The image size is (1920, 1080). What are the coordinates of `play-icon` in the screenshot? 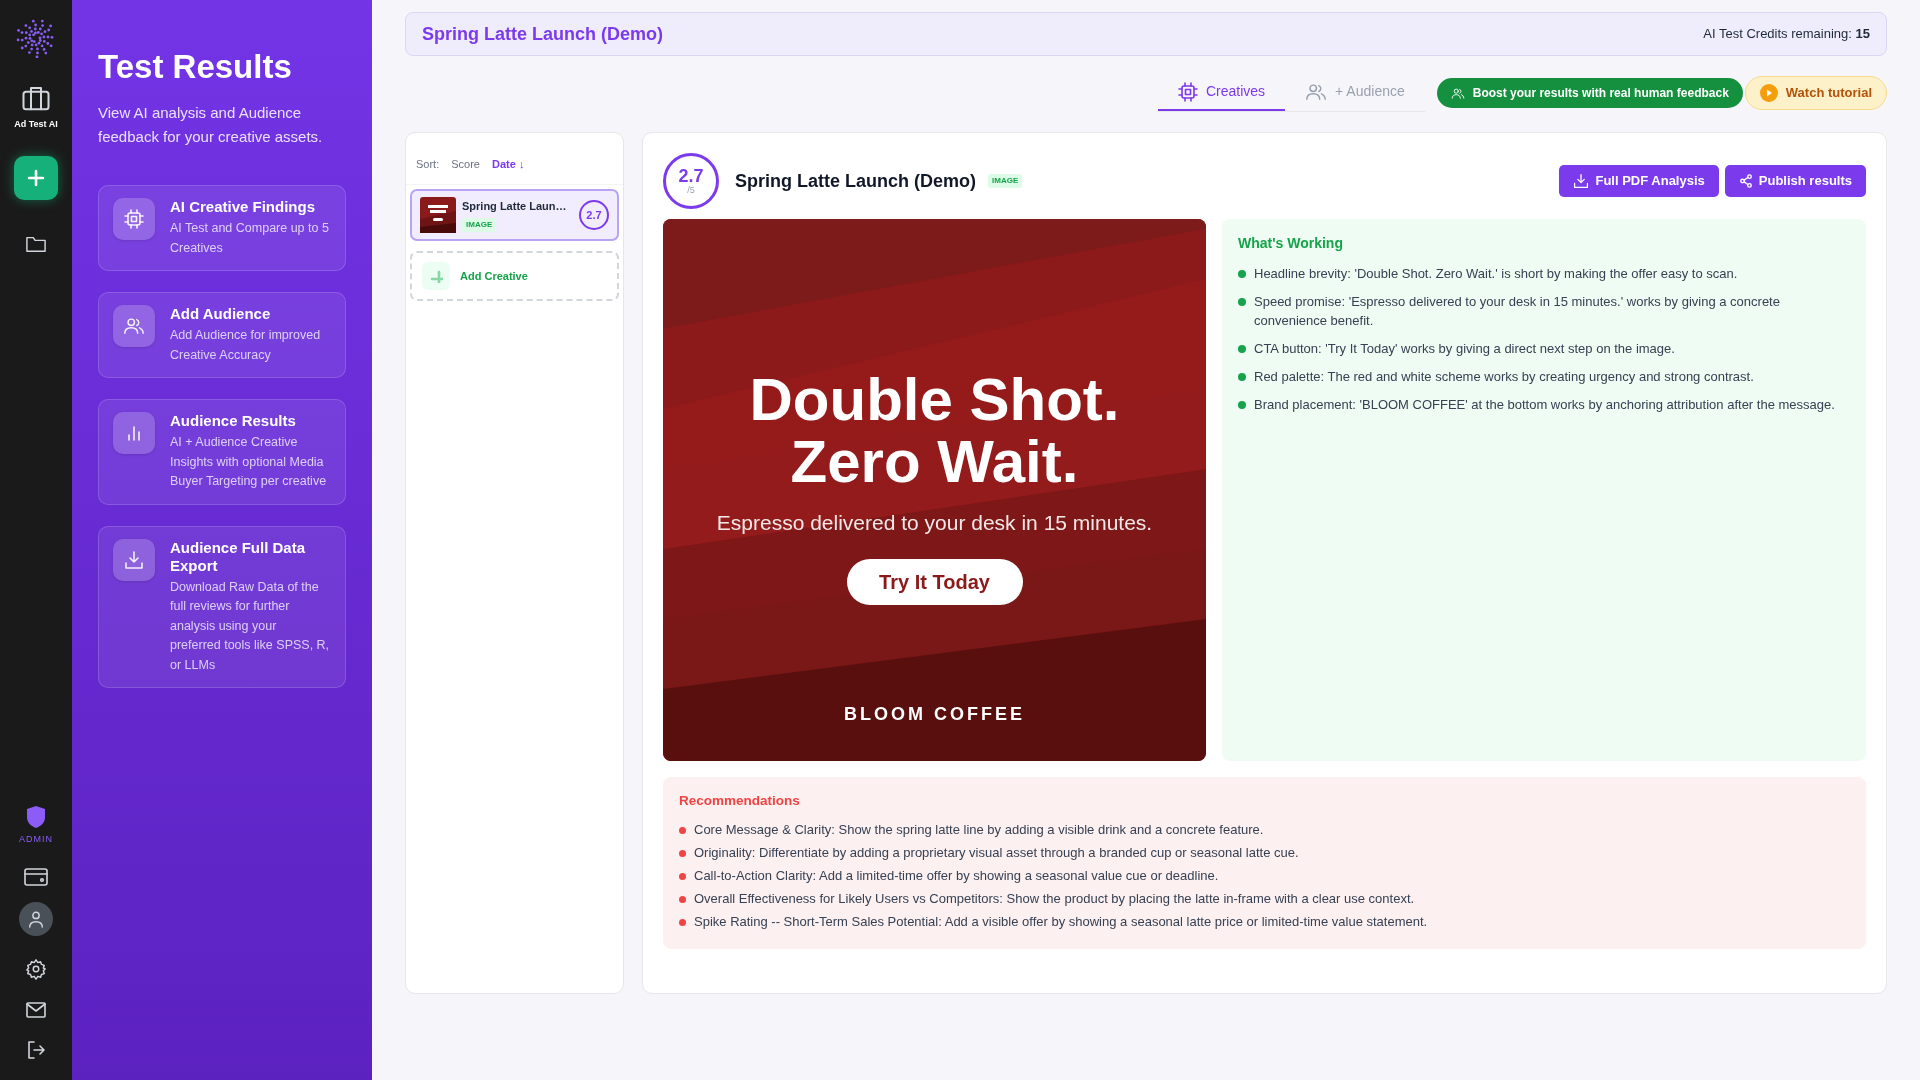 It's located at (1768, 93).